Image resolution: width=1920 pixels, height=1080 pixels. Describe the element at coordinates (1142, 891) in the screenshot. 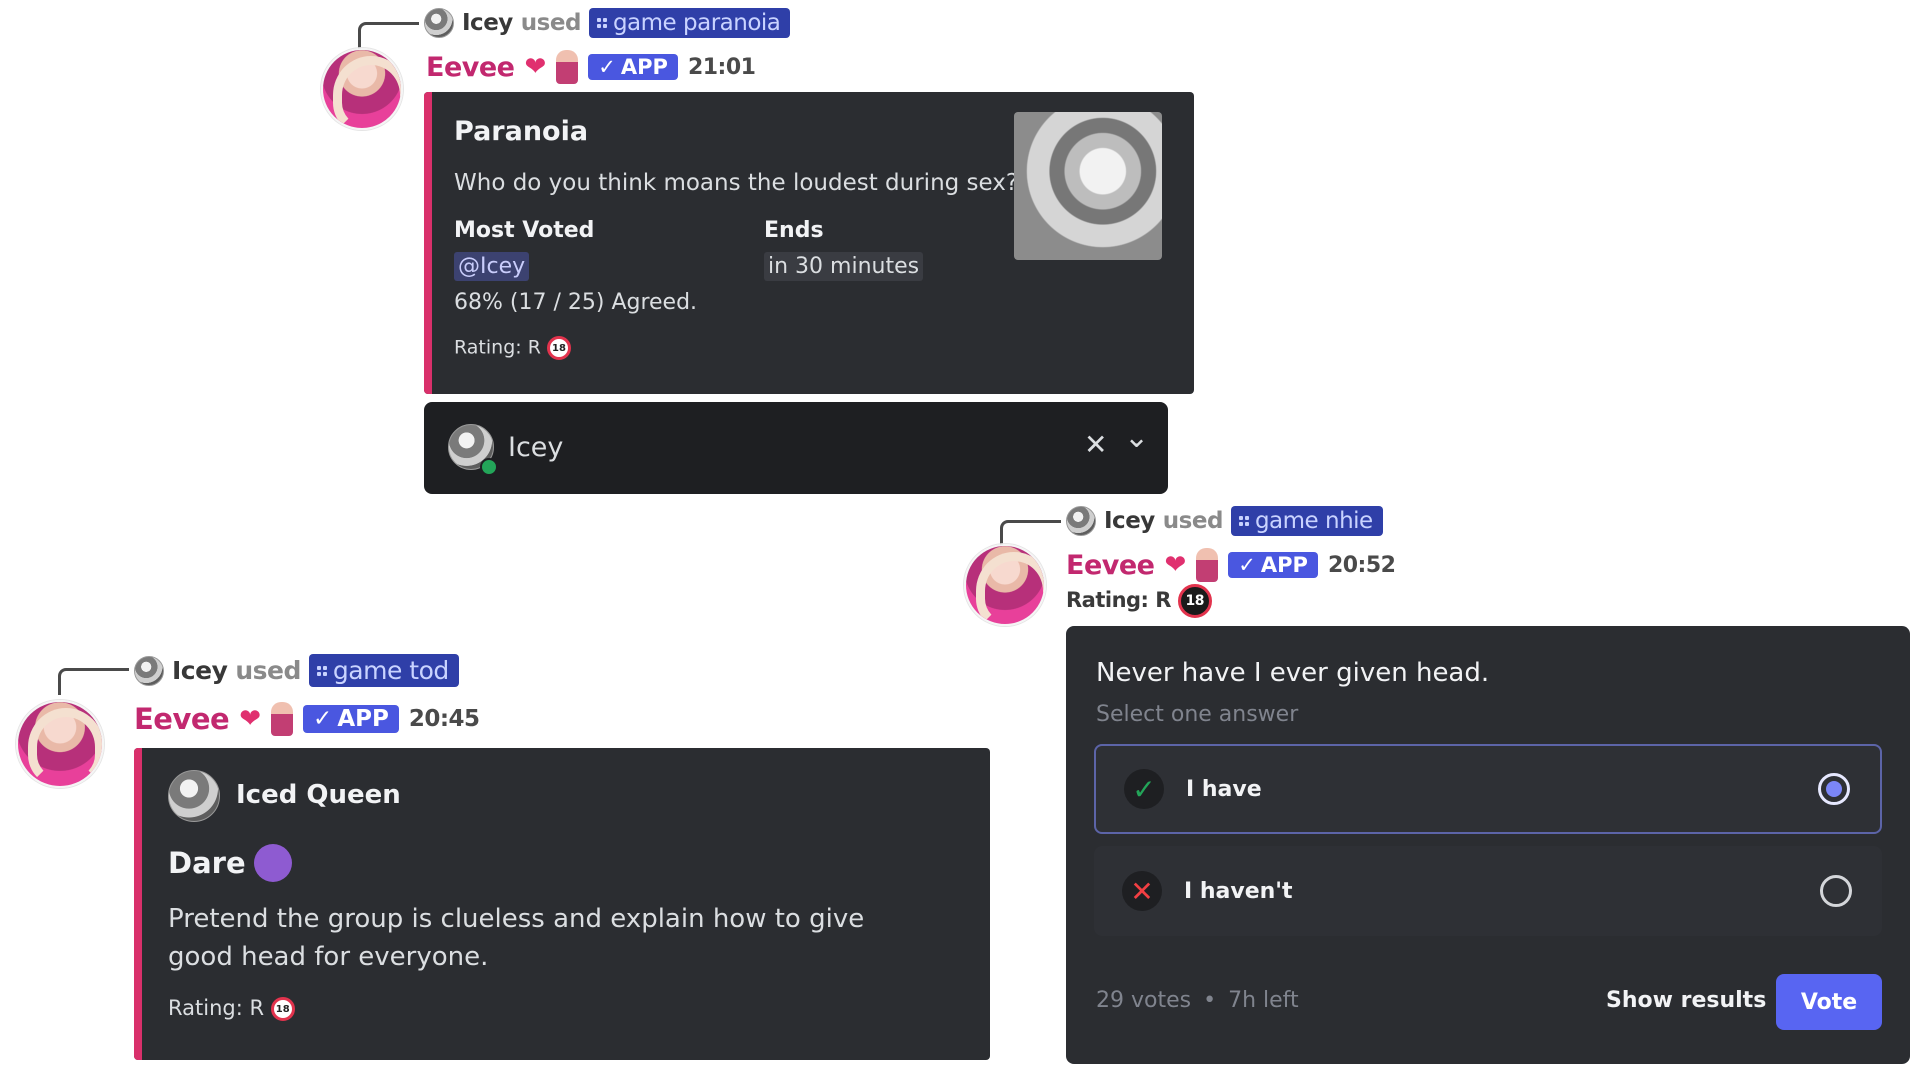

I see `x-icon: ✕` at that location.